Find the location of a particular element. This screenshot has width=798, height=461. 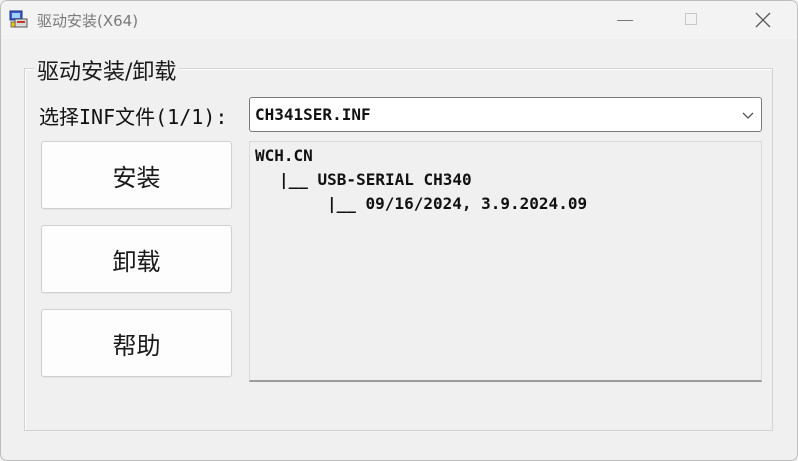

minimize-icon is located at coordinates (625, 20).